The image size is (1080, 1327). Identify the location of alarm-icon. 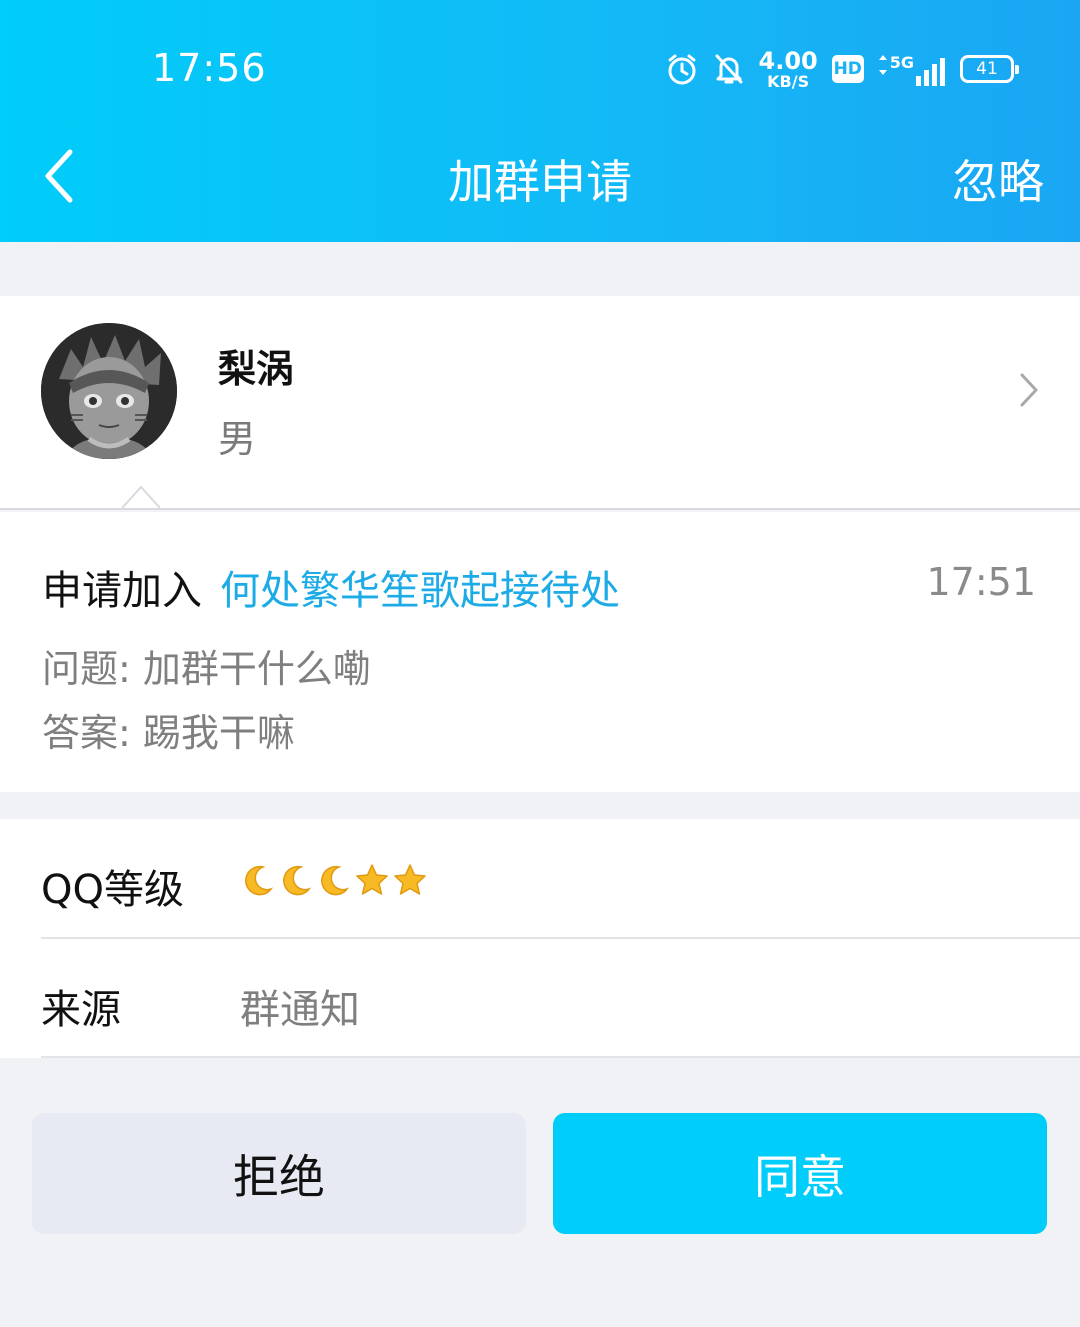
(682, 69).